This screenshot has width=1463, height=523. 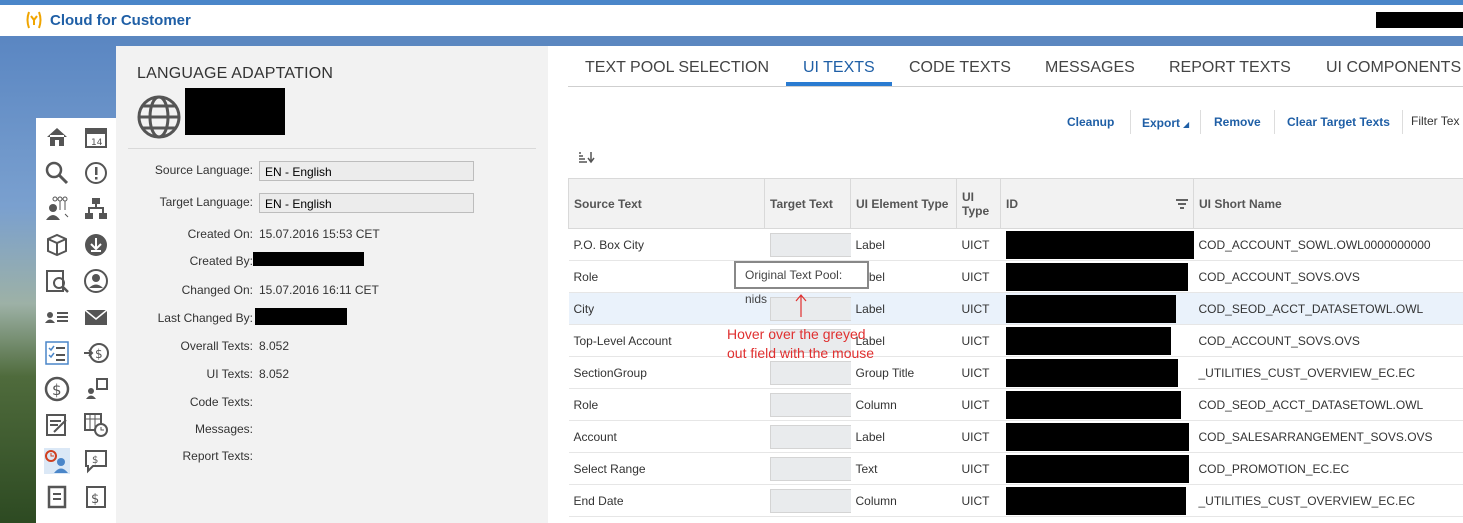 I want to click on tab-code-texts: CODE TEXTS, so click(x=960, y=68).